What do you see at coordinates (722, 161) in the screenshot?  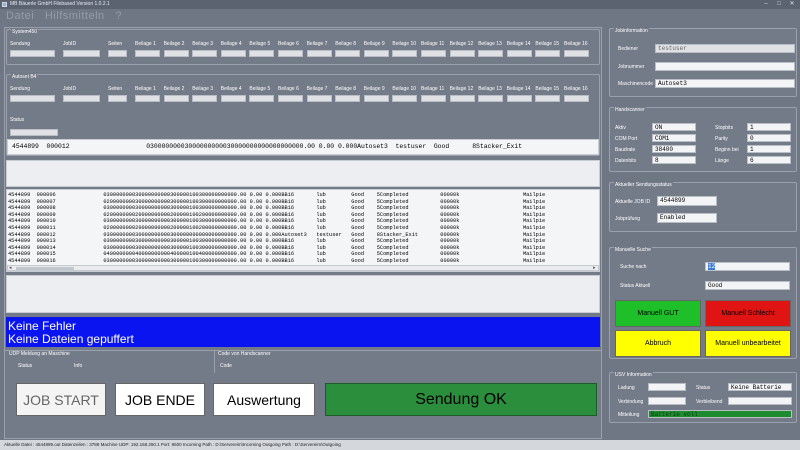 I see `laenge-label: Länge` at bounding box center [722, 161].